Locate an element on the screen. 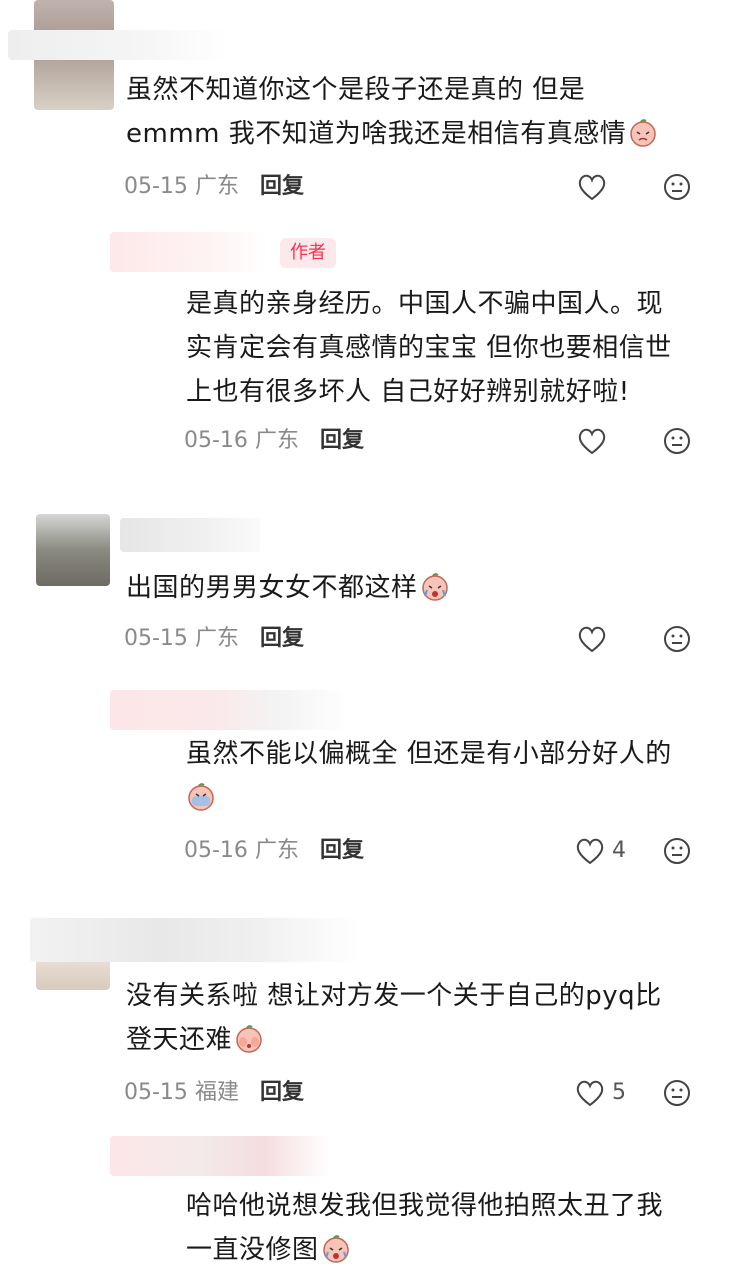  comment-line: 是真的亲身经历。中国人不骗中国人。现 is located at coordinates (425, 304).